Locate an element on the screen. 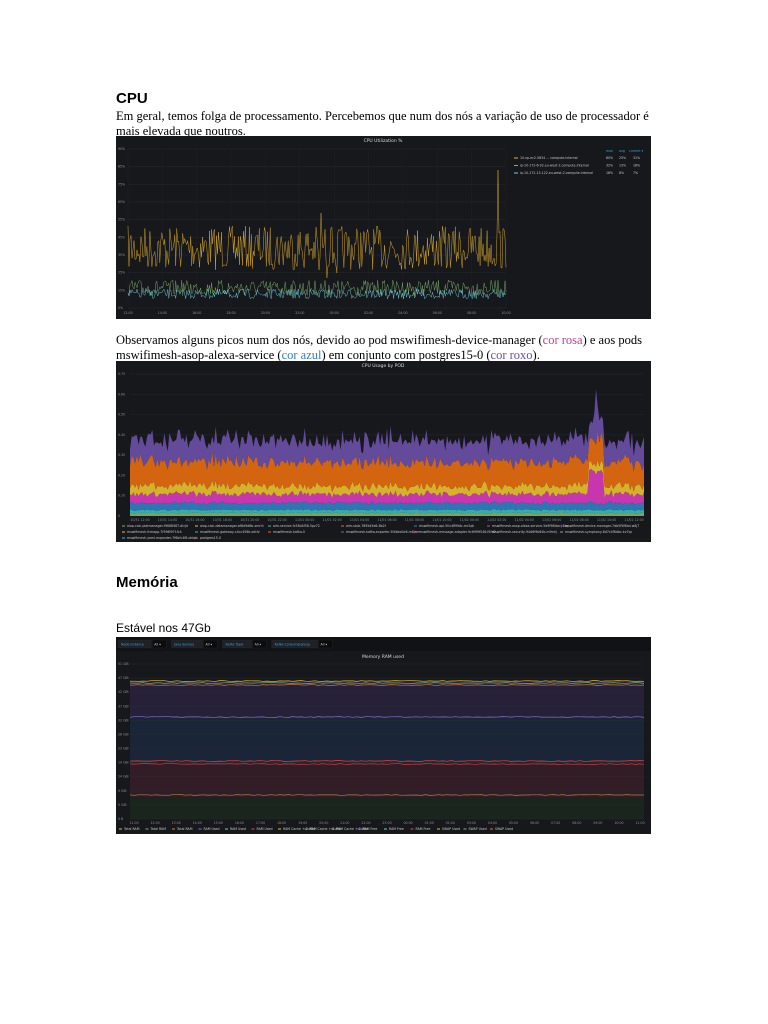 The width and height of the screenshot is (768, 1024). memory-y-tick: 5 GiB is located at coordinates (122, 805).